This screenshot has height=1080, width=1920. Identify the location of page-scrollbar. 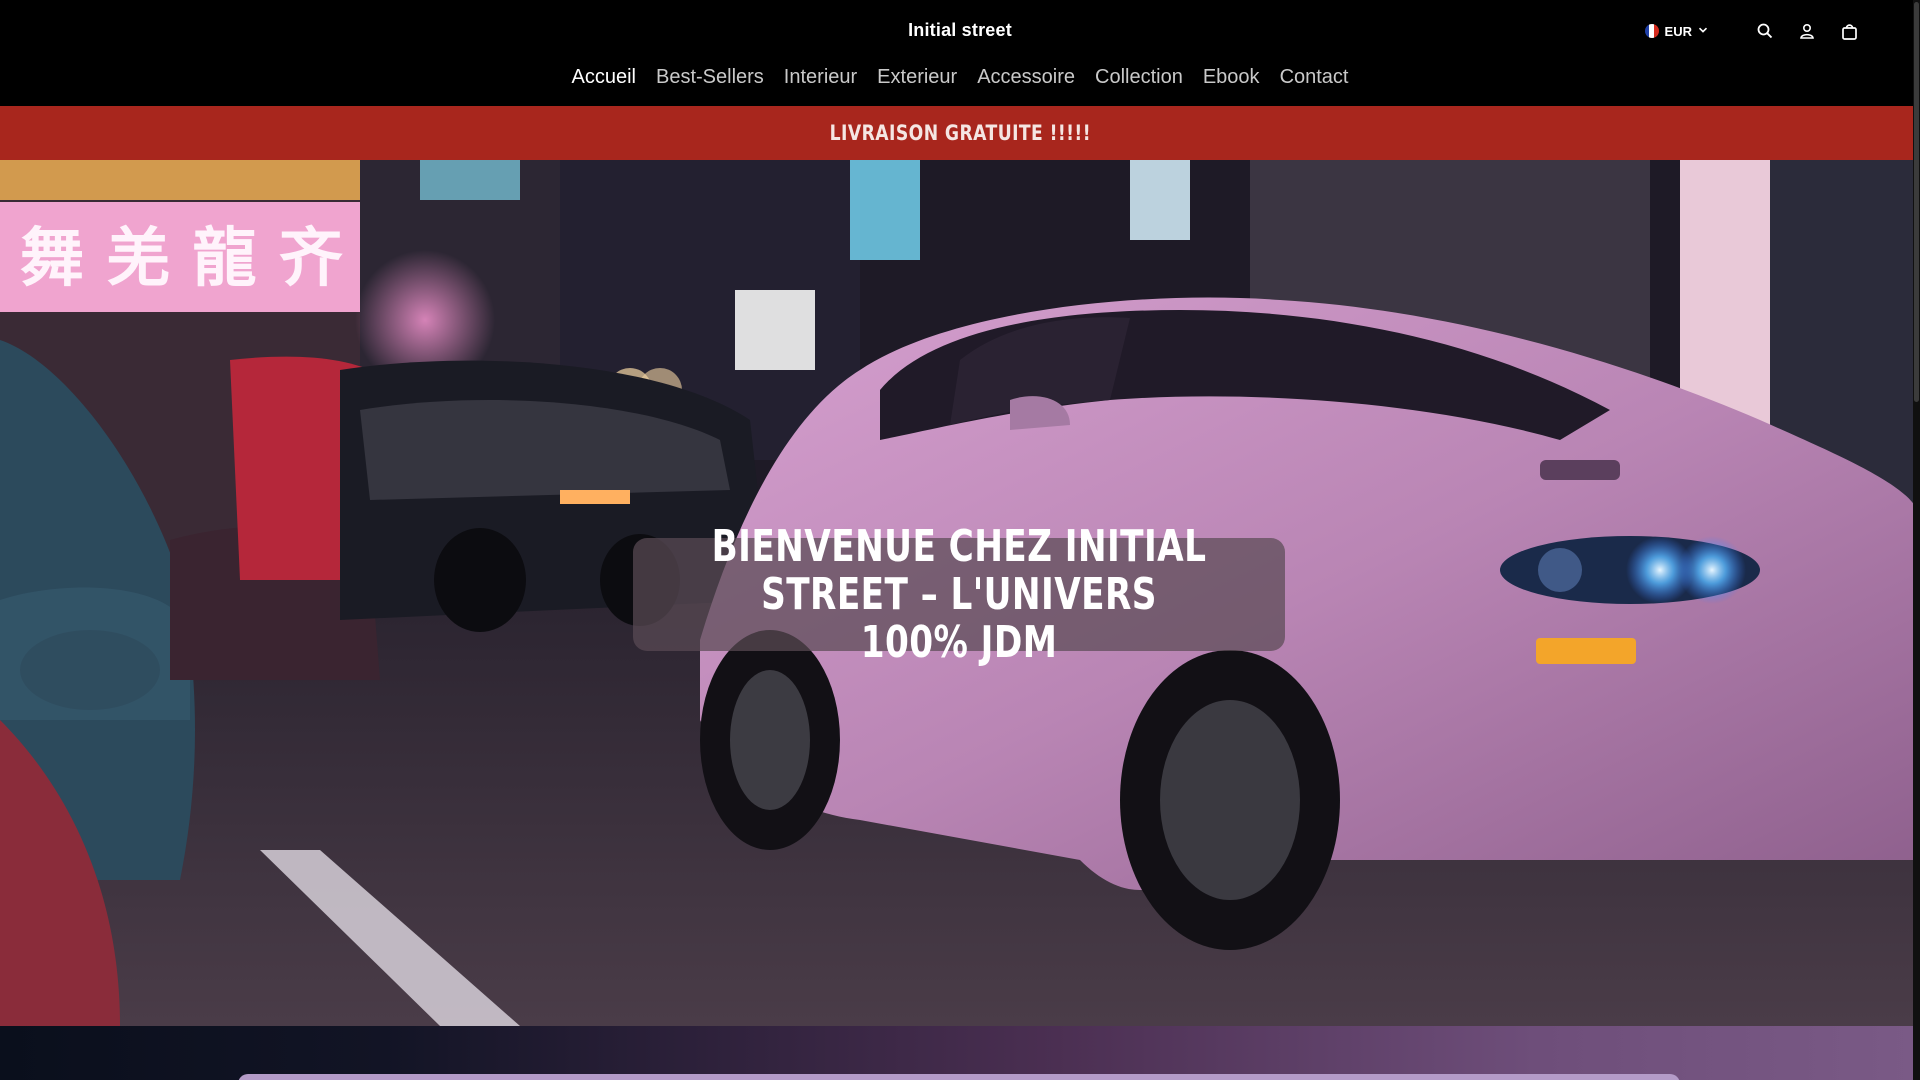
(1916, 540).